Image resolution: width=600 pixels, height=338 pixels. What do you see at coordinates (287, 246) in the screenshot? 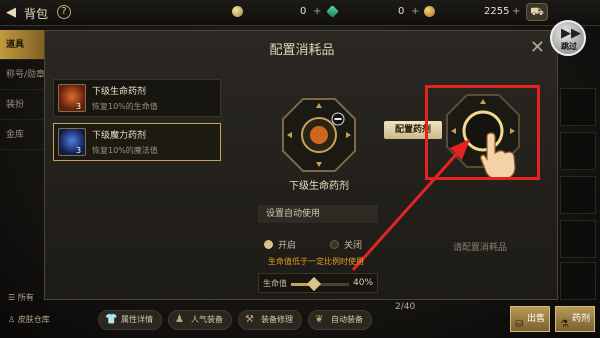
I see `radio-on-label: 开启` at bounding box center [287, 246].